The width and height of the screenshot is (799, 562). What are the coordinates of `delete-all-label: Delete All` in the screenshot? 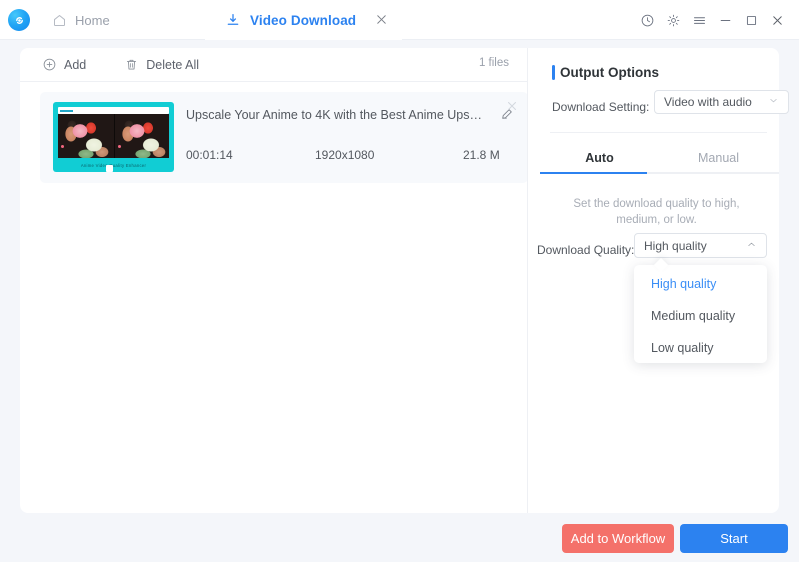 It's located at (173, 64).